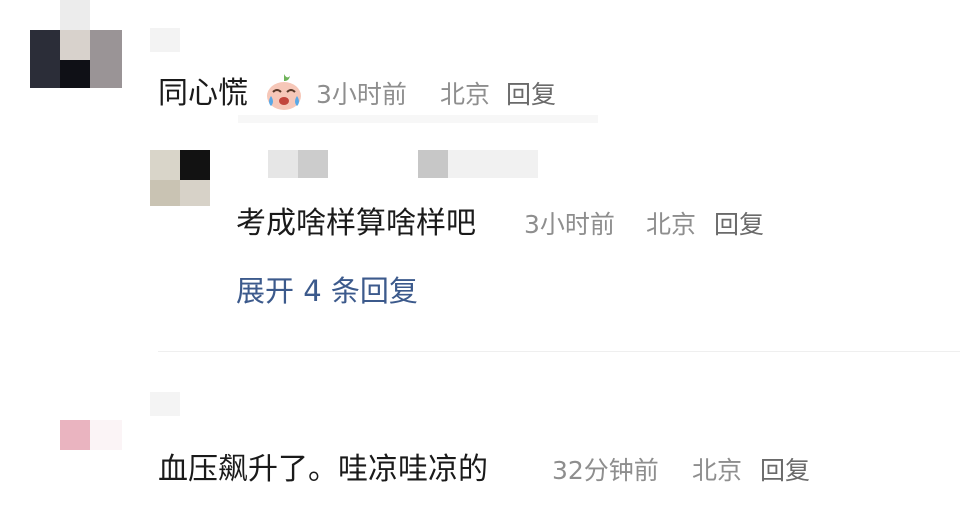  What do you see at coordinates (605, 470) in the screenshot?
I see `comment-time: 32分钟前` at bounding box center [605, 470].